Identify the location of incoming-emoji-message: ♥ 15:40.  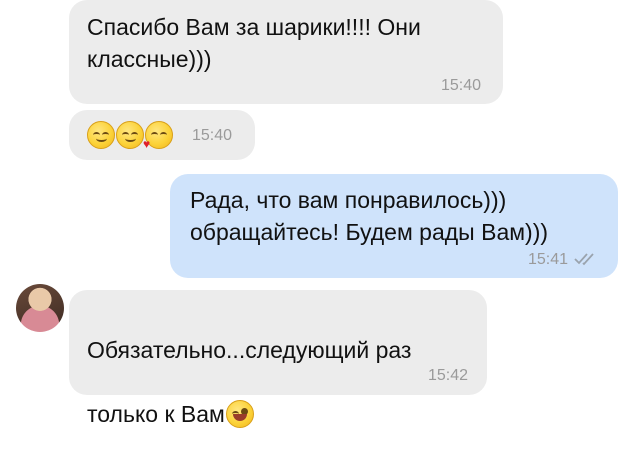
(162, 135).